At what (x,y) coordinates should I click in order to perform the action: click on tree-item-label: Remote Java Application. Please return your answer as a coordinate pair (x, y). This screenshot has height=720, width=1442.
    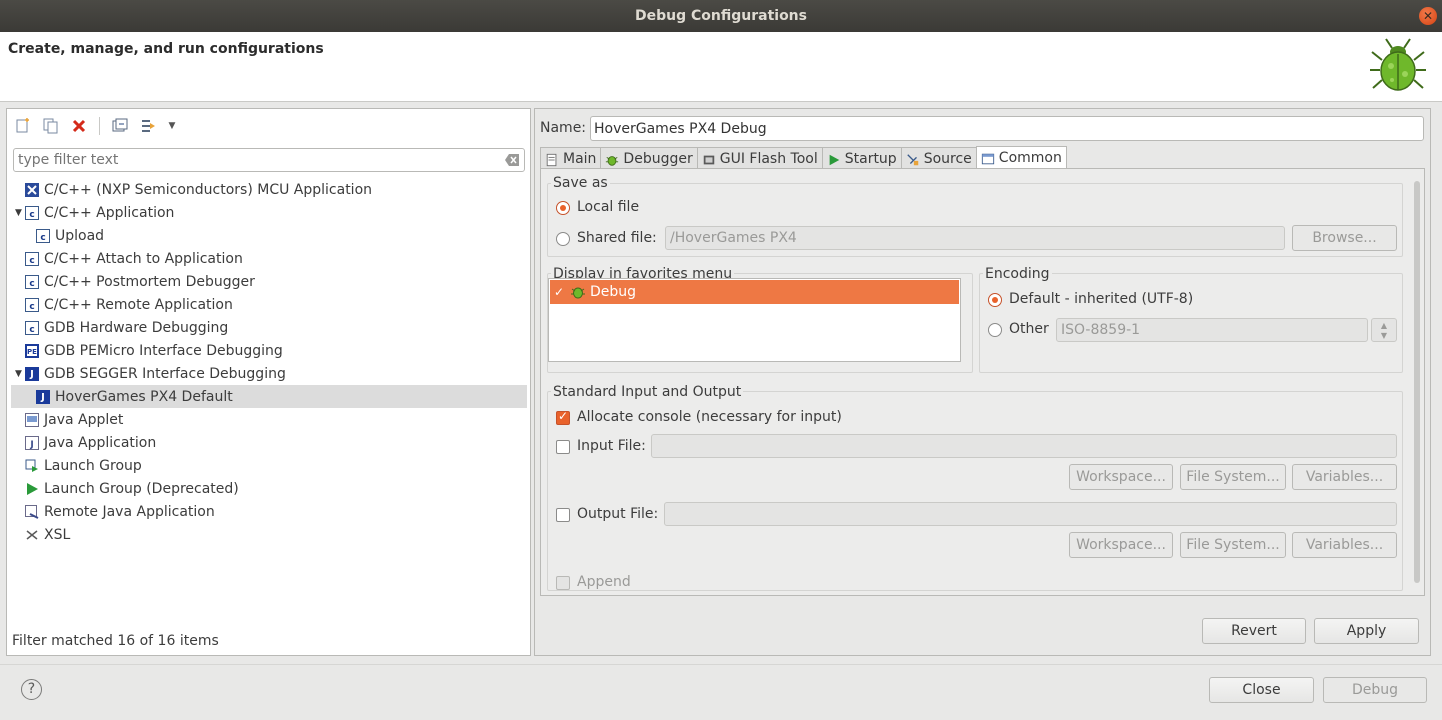
    Looking at the image, I should click on (129, 511).